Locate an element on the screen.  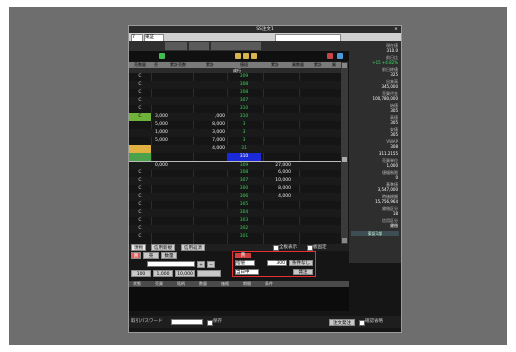
password-input is located at coordinates (187, 322).